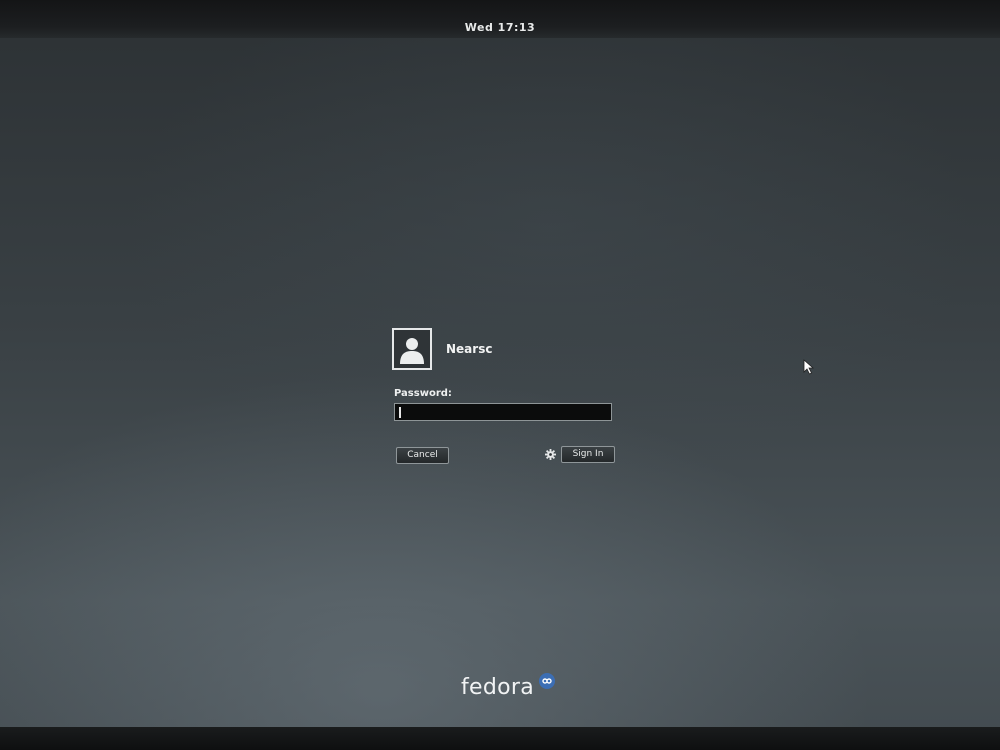 Image resolution: width=1000 pixels, height=750 pixels. Describe the element at coordinates (500, 738) in the screenshot. I see `bottom-bezel` at that location.